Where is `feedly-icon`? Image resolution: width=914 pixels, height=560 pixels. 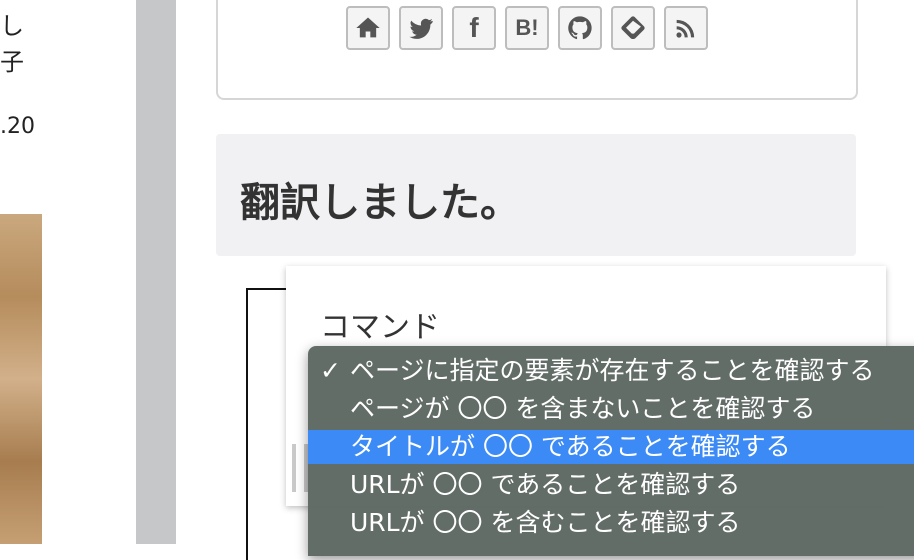 feedly-icon is located at coordinates (633, 27).